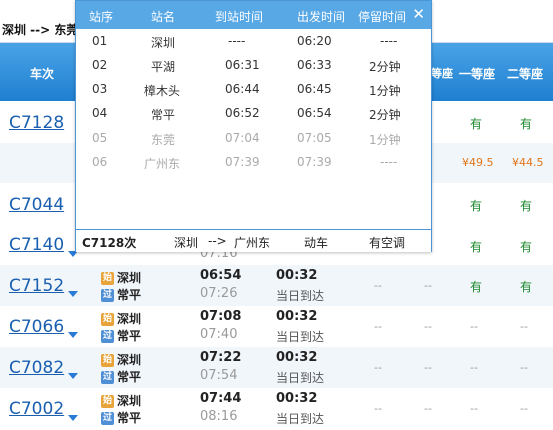 This screenshot has height=430, width=553. What do you see at coordinates (477, 74) in the screenshot?
I see `header-first-class: 一等座` at bounding box center [477, 74].